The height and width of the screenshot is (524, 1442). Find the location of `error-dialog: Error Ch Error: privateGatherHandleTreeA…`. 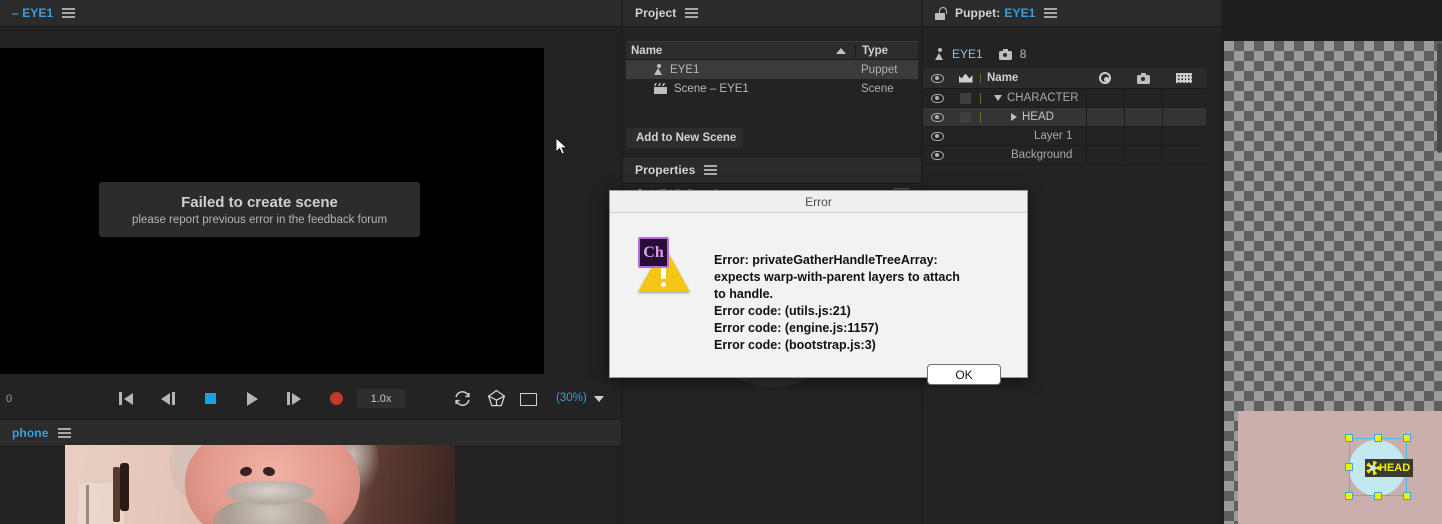

error-dialog: Error Ch Error: privateGatherHandleTreeA… is located at coordinates (818, 287).